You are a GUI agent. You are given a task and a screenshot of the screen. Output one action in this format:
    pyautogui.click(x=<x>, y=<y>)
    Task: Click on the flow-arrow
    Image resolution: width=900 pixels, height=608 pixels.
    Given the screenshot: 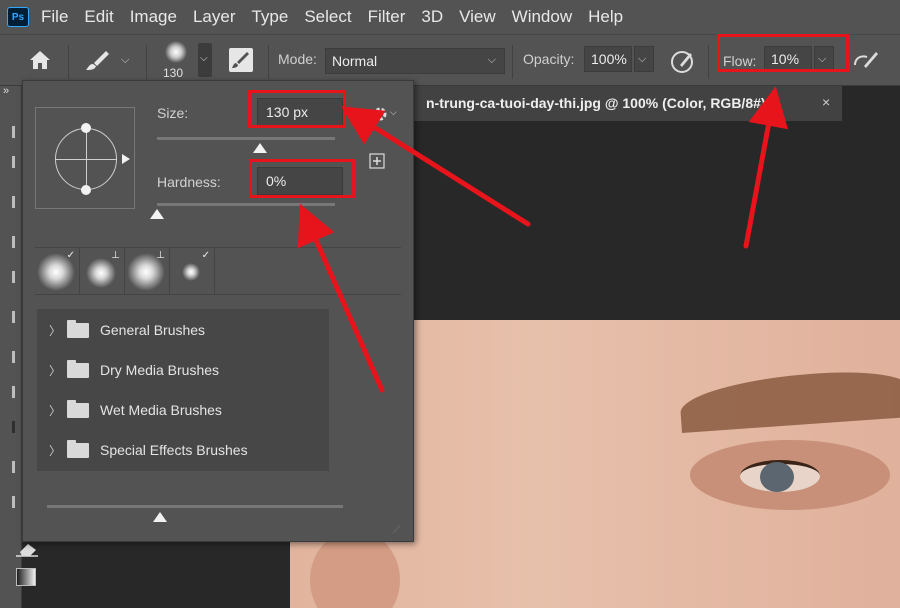 What is the action you would take?
    pyautogui.click(x=766, y=167)
    